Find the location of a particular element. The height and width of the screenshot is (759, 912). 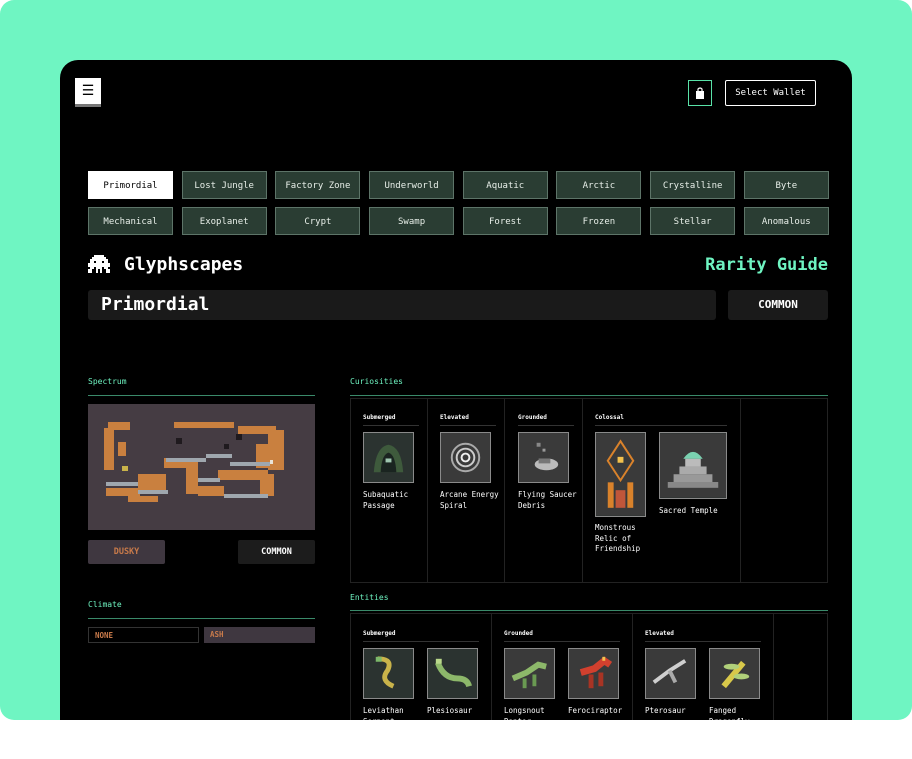

entity-card-fanged-dragonfly is located at coordinates (734, 673).